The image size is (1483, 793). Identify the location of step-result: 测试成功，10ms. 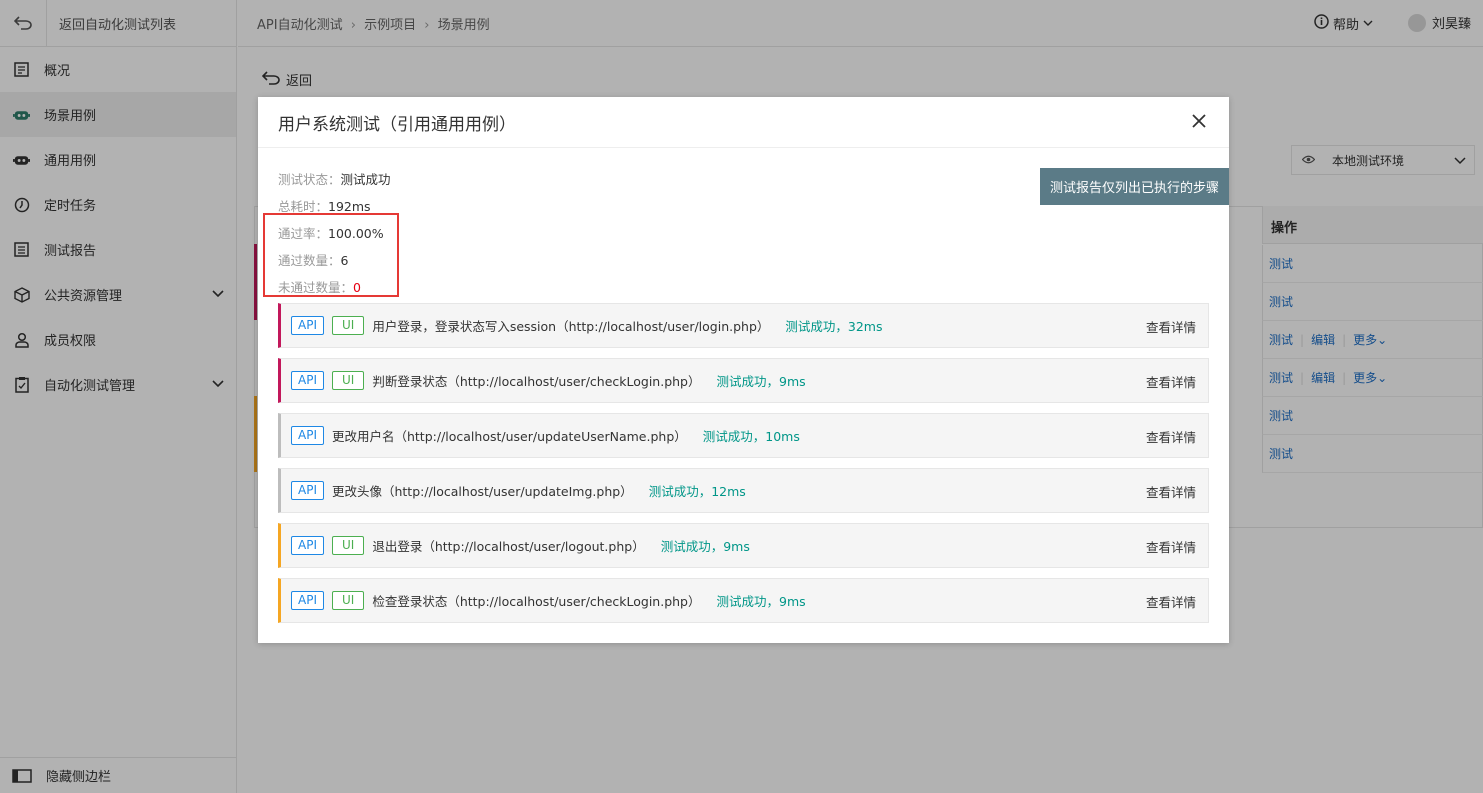
(751, 436).